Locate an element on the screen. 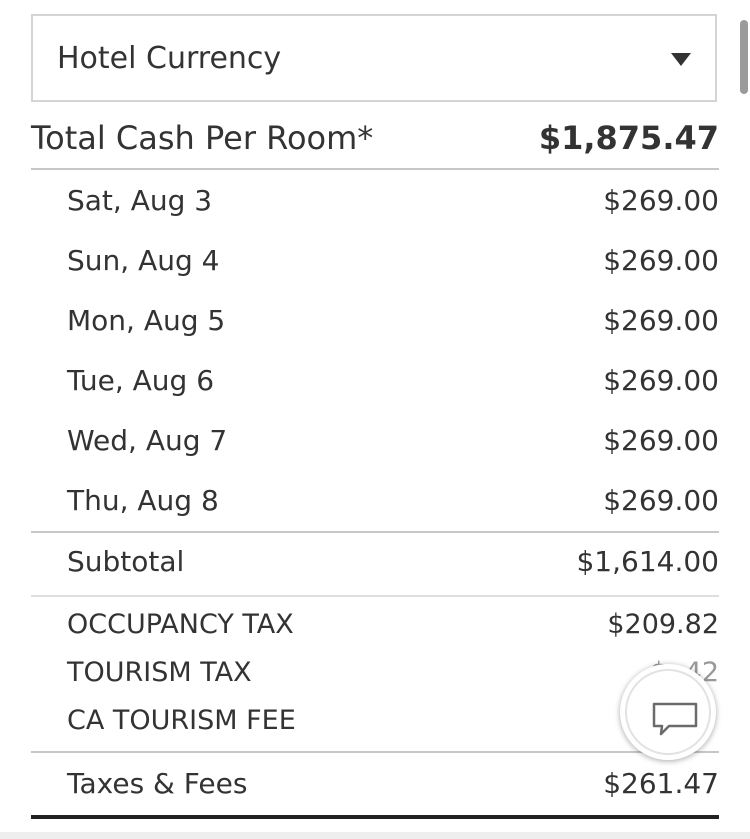 Image resolution: width=750 pixels, height=839 pixels. taxes-fees-label: Taxes & Fees is located at coordinates (157, 783).